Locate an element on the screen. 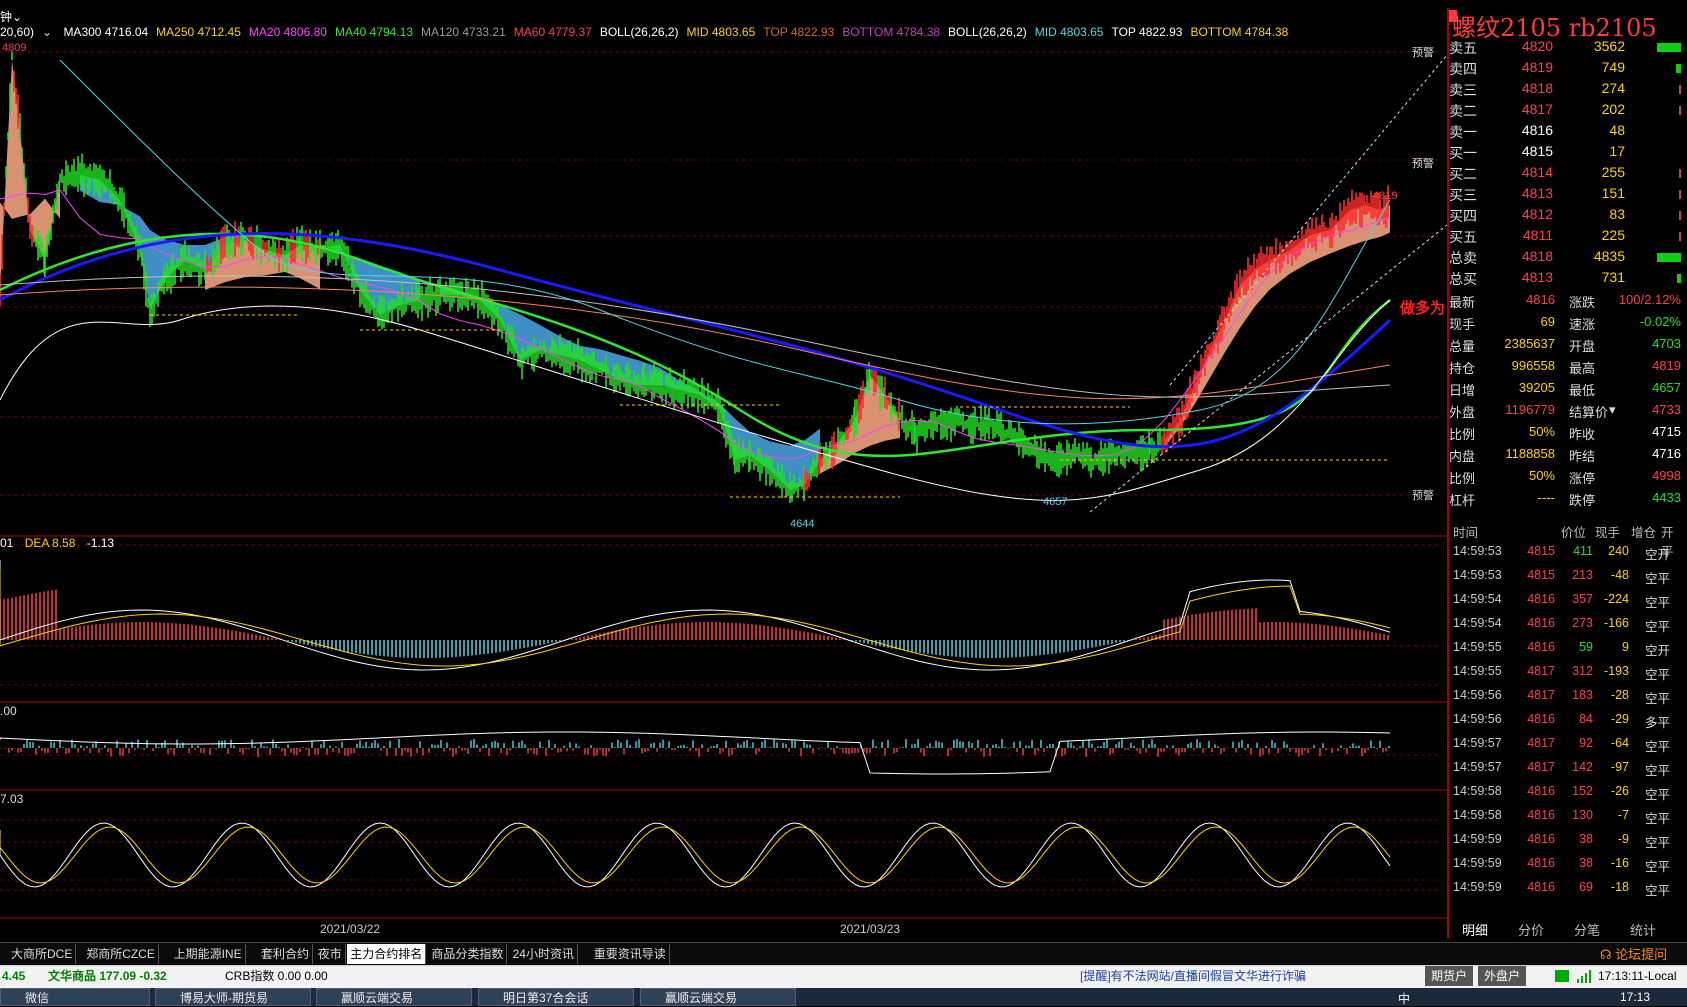  side-note: 做多为 is located at coordinates (1423, 308).